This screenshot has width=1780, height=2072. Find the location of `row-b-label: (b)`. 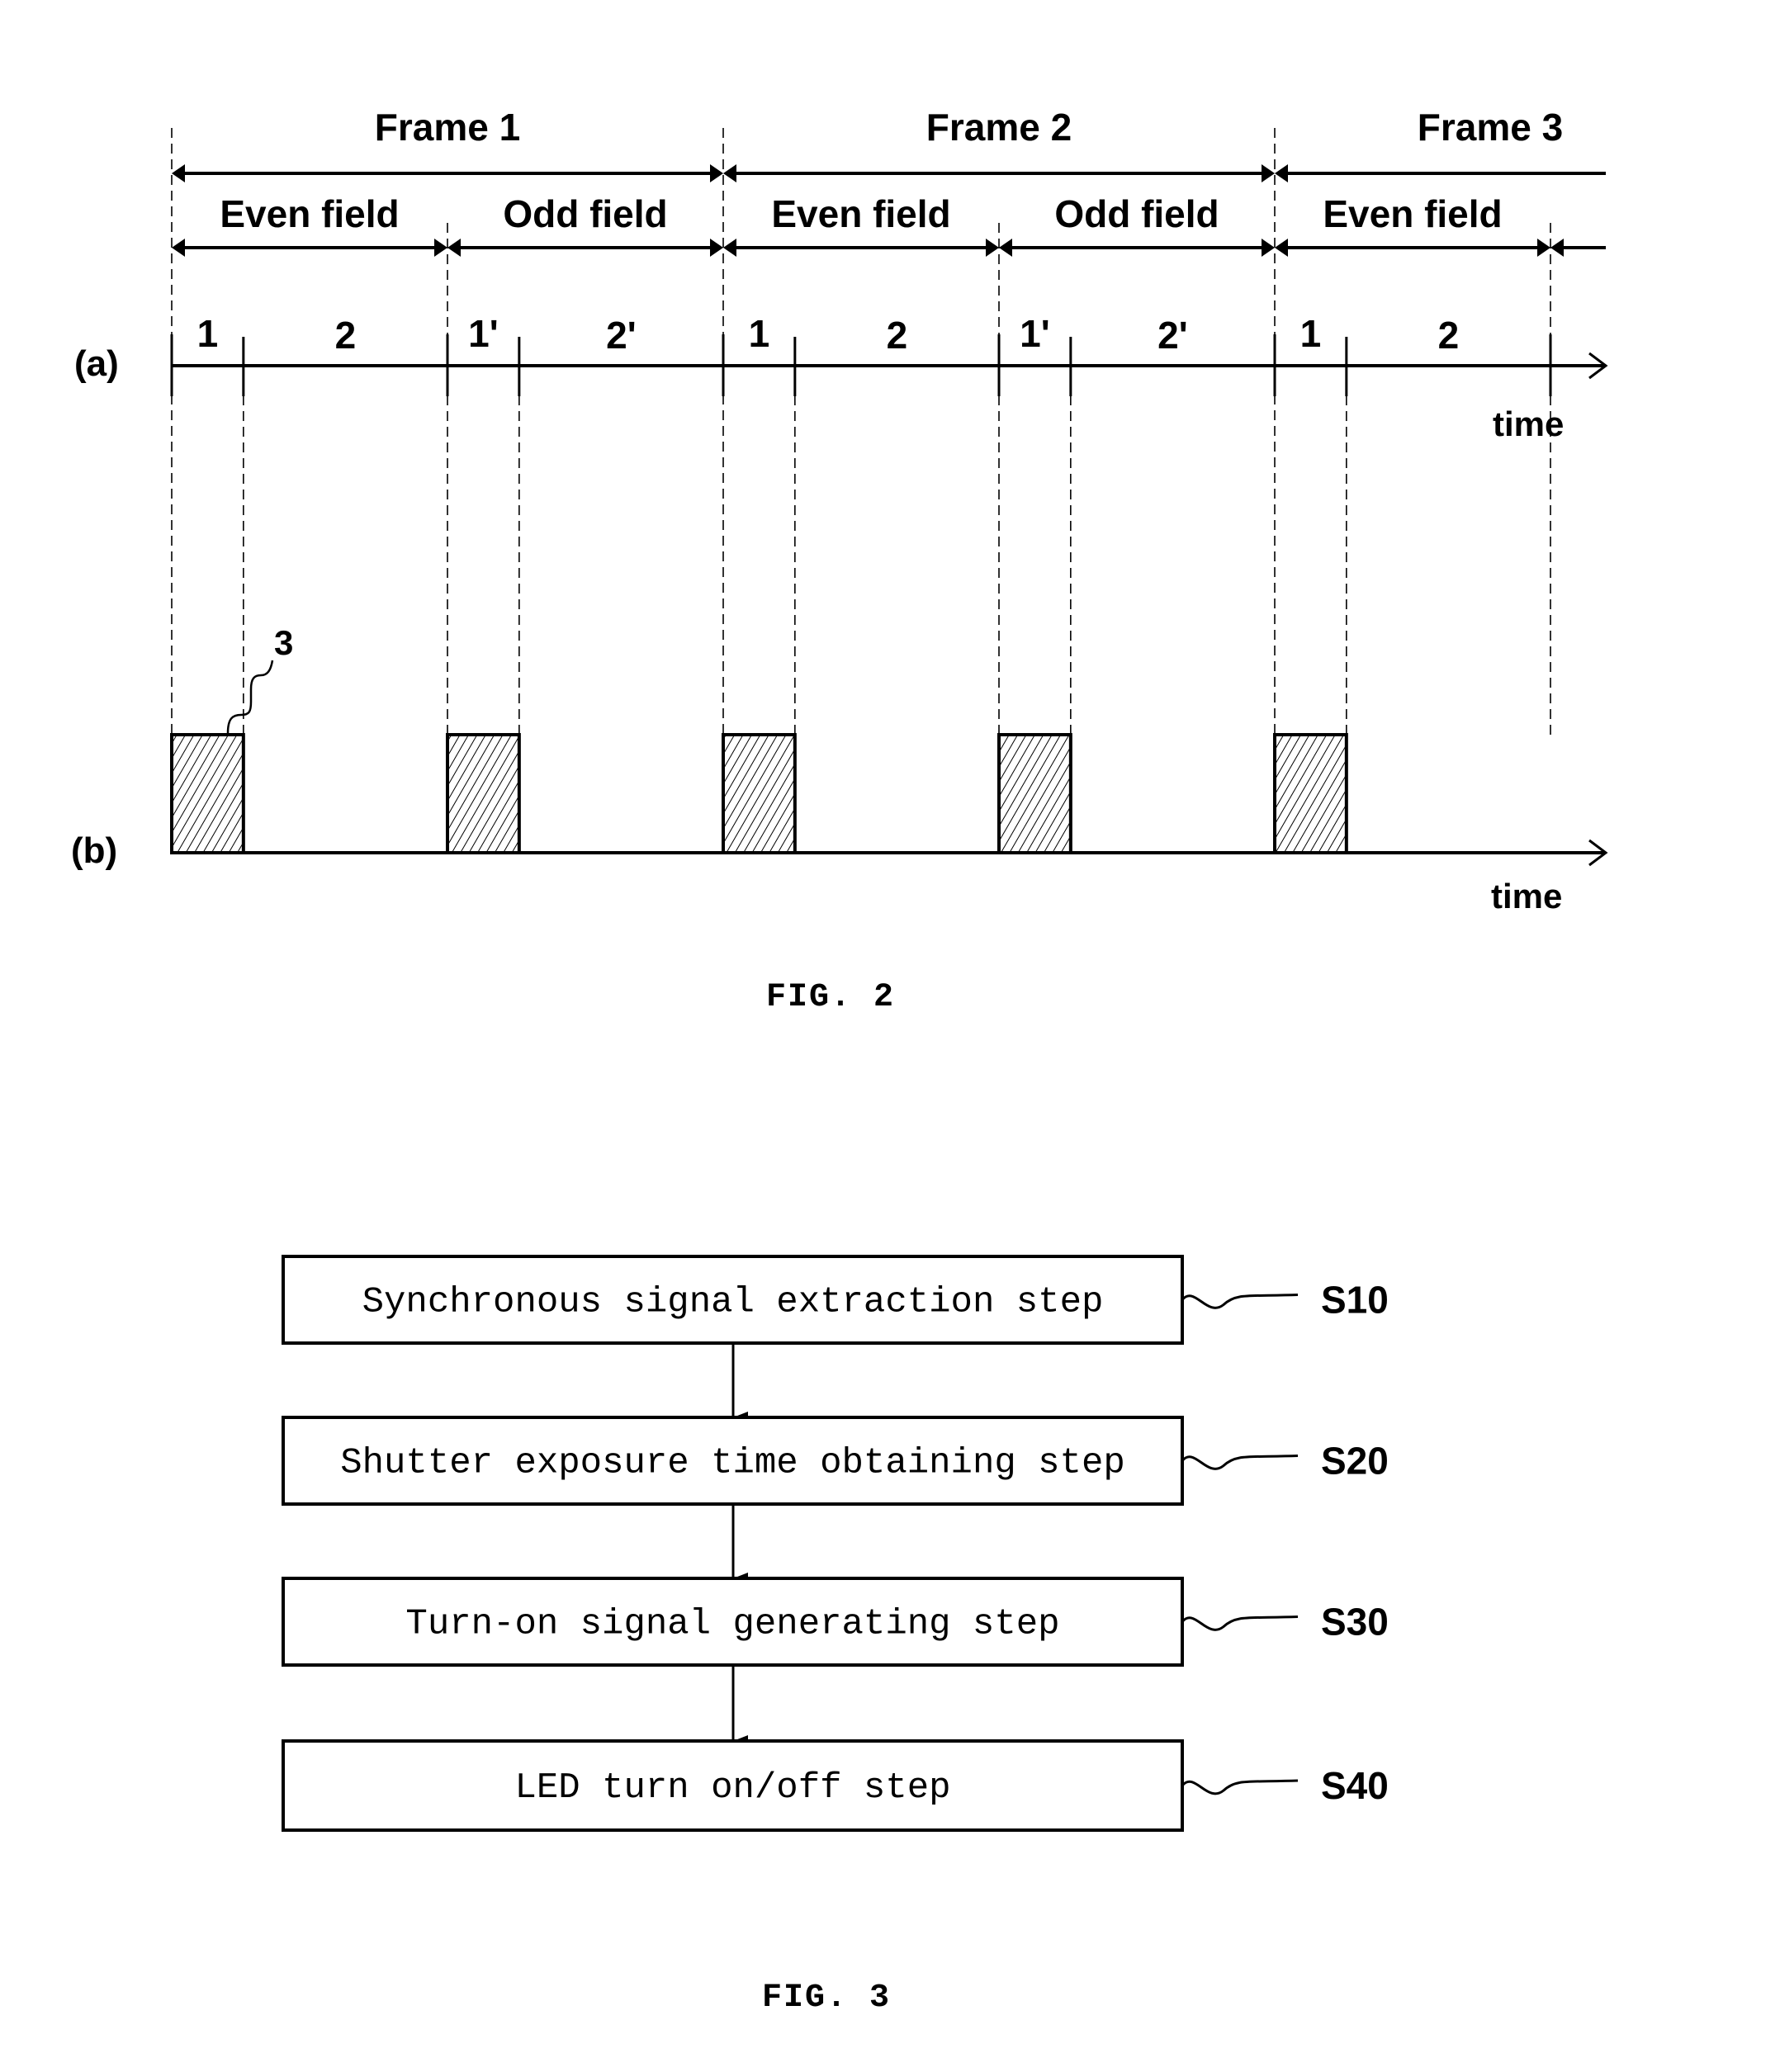

row-b-label: (b) is located at coordinates (94, 851).